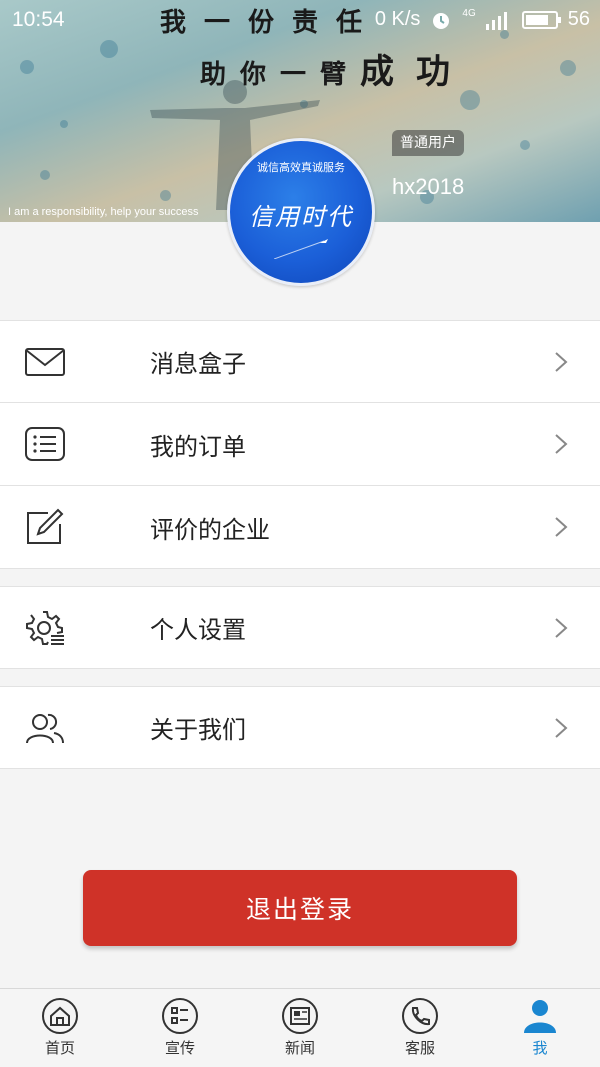 The width and height of the screenshot is (600, 1067). Describe the element at coordinates (210, 529) in the screenshot. I see `menu-label-rated-companies: 评价的企业` at that location.